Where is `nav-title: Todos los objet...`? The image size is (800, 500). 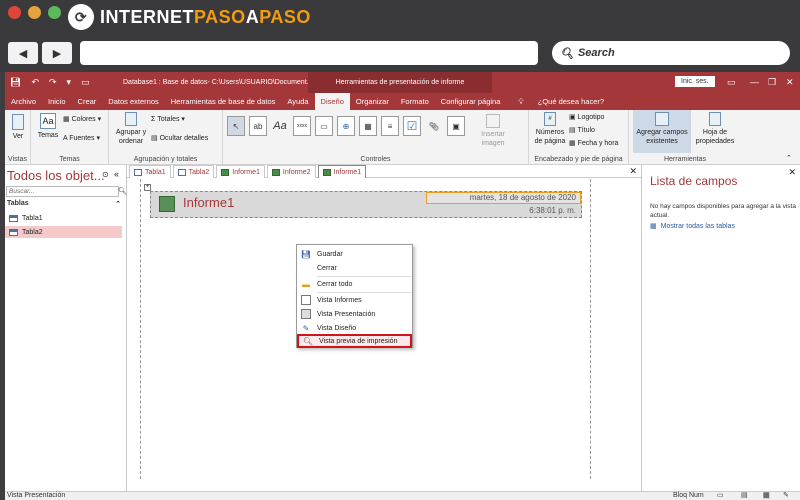 nav-title: Todos los objet... is located at coordinates (56, 175).